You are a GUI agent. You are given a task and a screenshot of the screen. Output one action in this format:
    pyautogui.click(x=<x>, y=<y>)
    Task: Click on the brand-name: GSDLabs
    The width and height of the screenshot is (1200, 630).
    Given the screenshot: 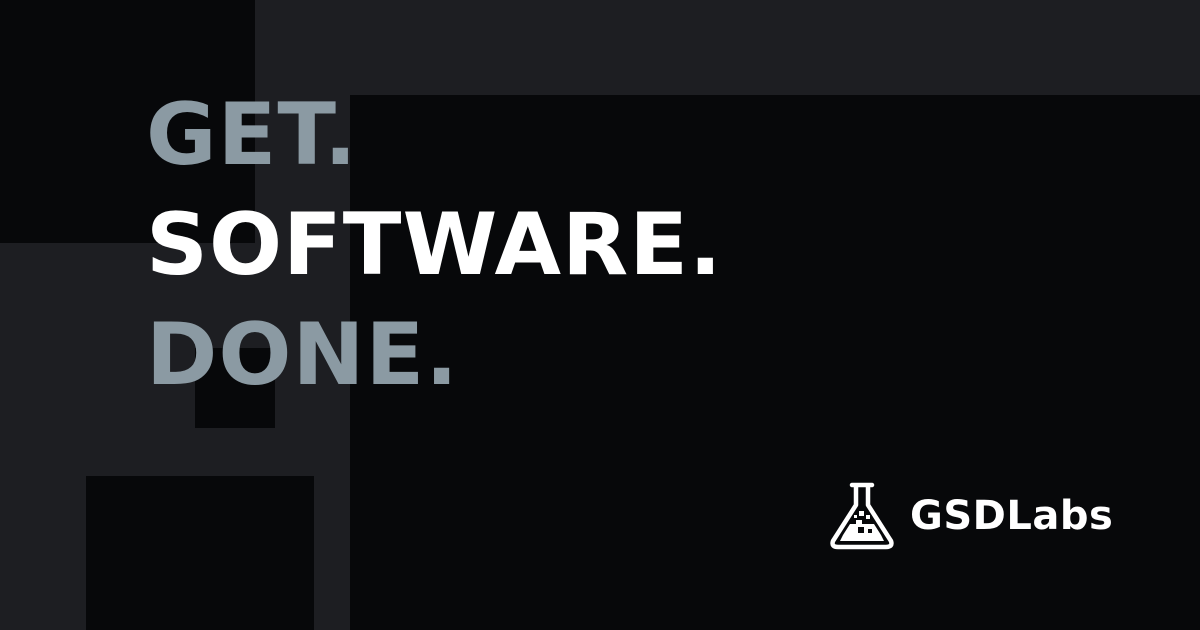 What is the action you would take?
    pyautogui.click(x=1012, y=516)
    